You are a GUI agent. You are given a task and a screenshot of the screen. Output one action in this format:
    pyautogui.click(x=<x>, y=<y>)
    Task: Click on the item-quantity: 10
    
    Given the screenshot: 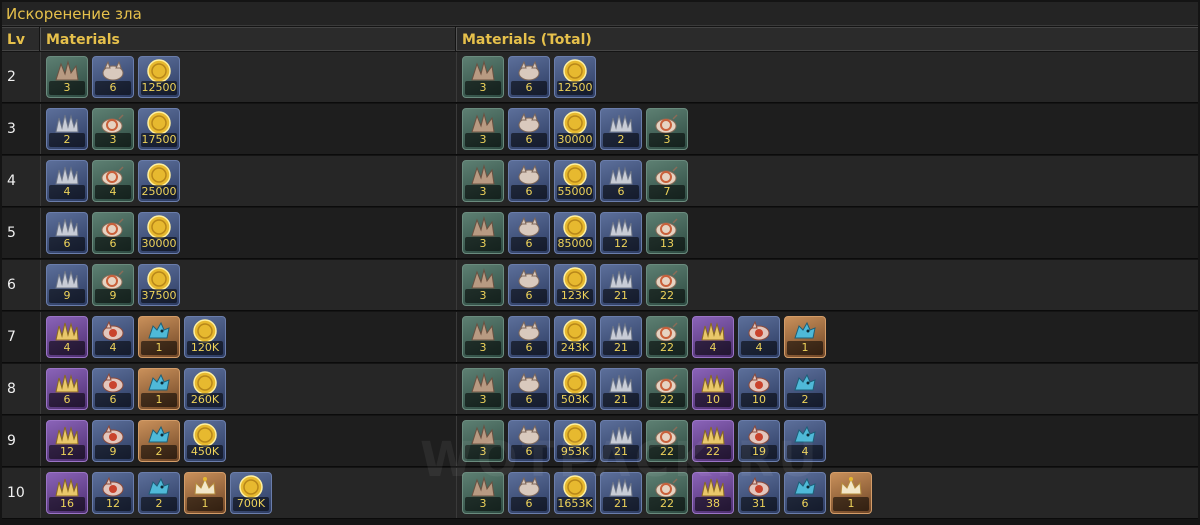 What is the action you would take?
    pyautogui.click(x=759, y=400)
    